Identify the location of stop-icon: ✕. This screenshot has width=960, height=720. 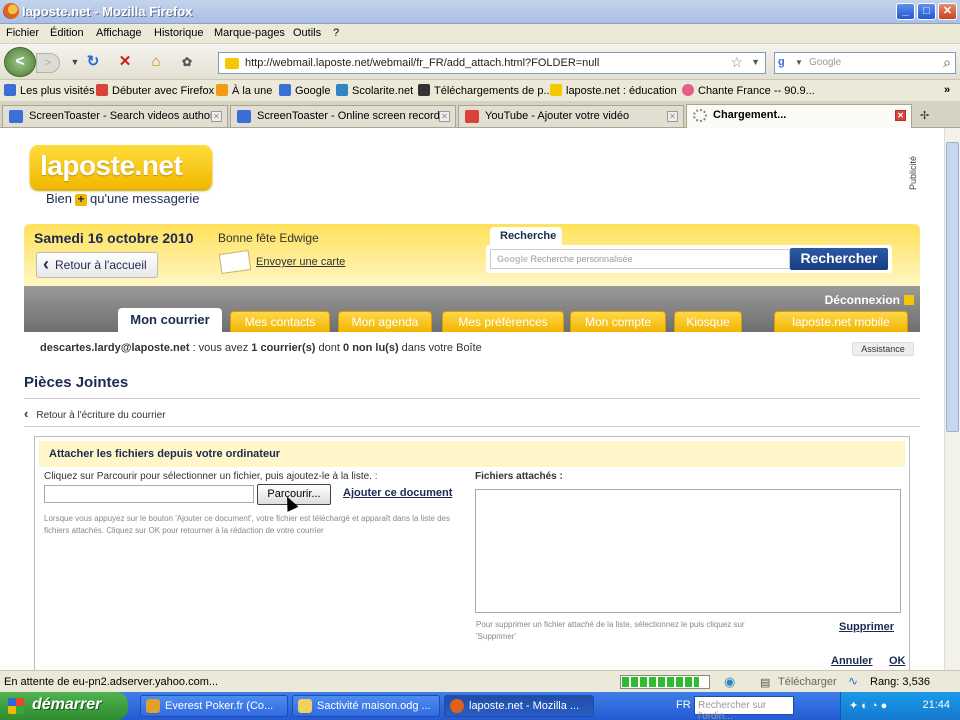
(125, 62).